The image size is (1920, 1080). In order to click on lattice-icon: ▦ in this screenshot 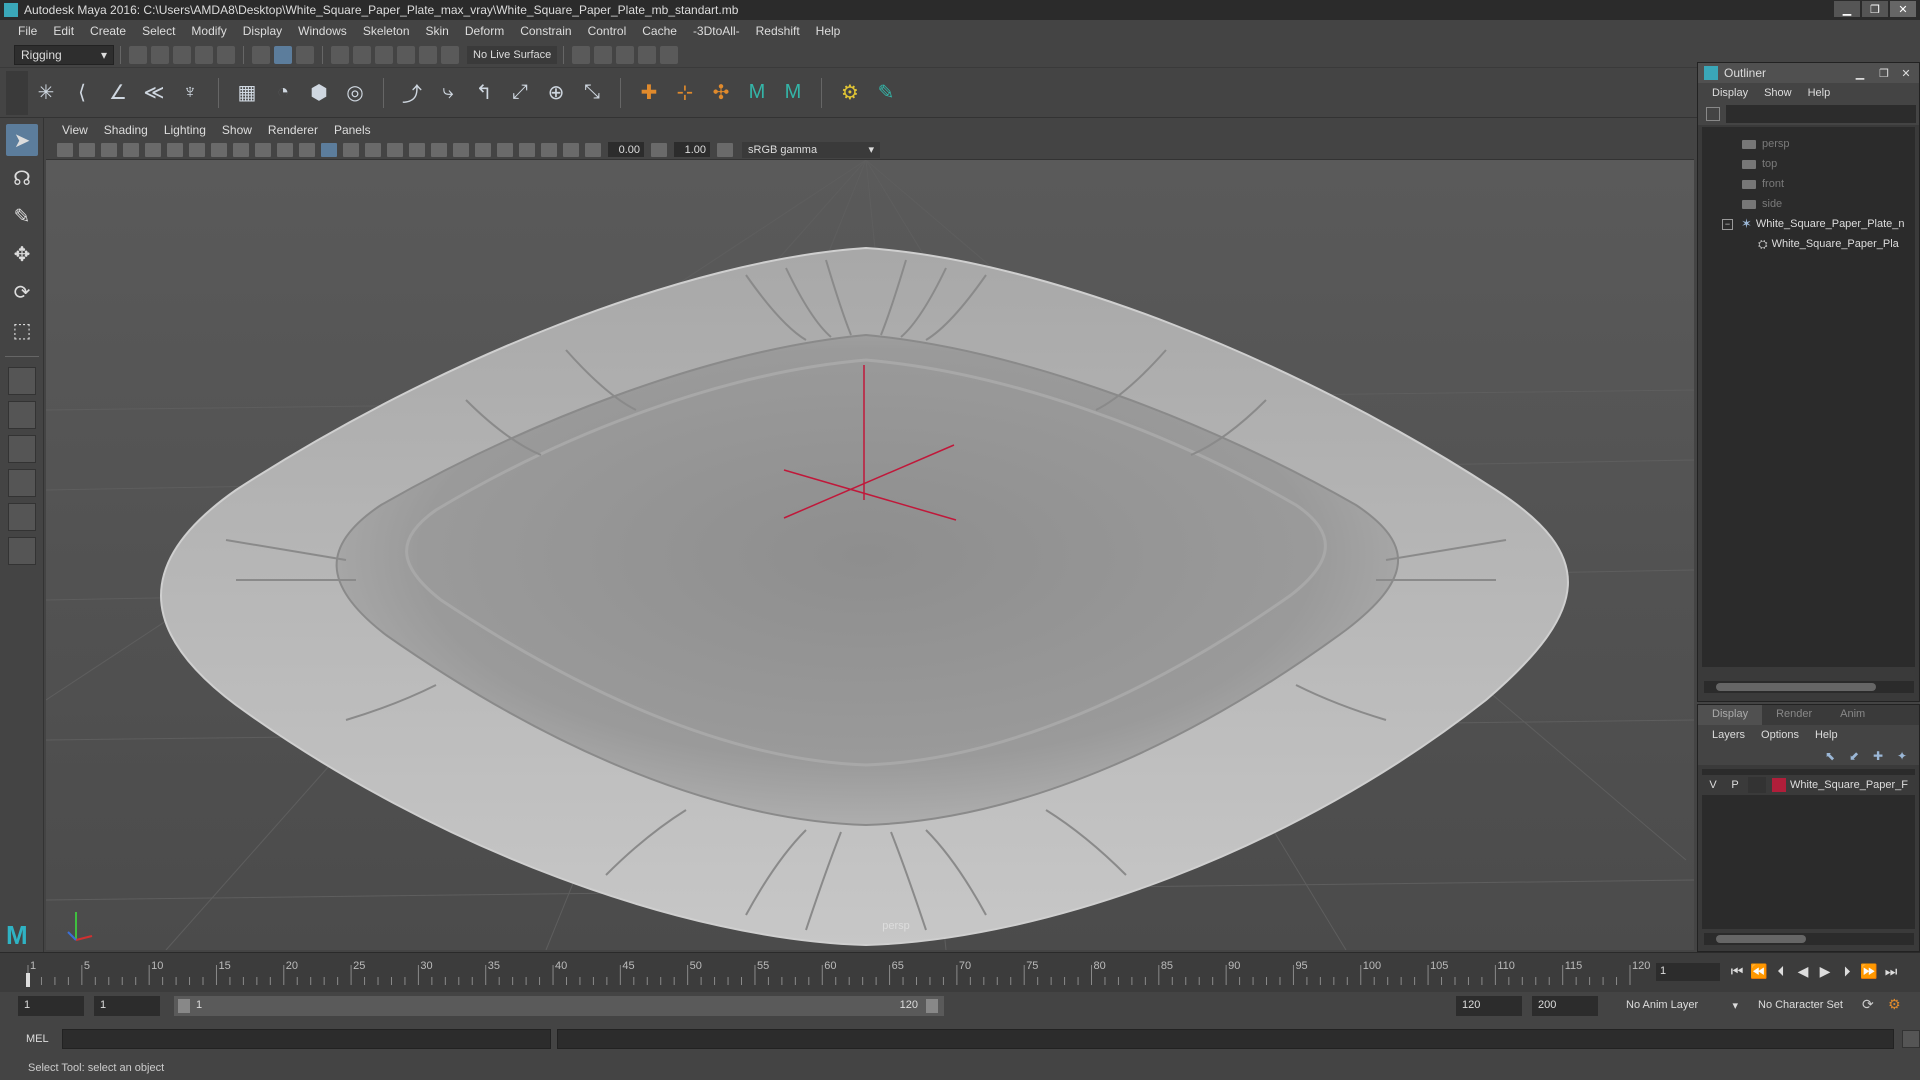, I will do `click(247, 93)`.